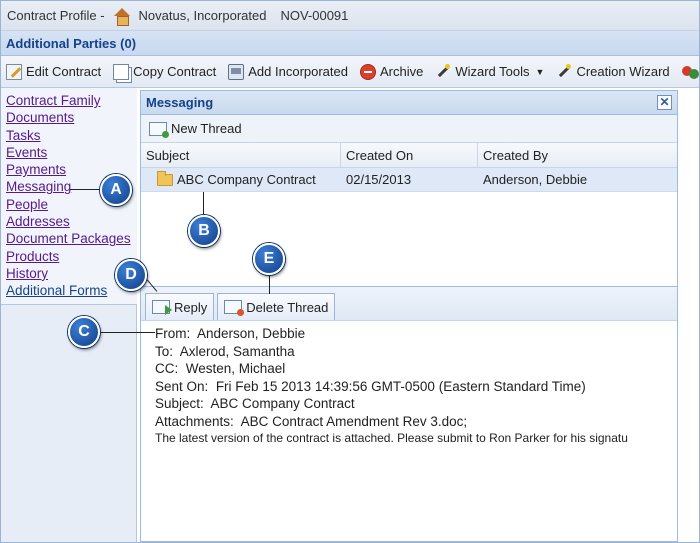 This screenshot has width=700, height=543. What do you see at coordinates (379, 179) in the screenshot?
I see `thread-created-on: 02/15/2013` at bounding box center [379, 179].